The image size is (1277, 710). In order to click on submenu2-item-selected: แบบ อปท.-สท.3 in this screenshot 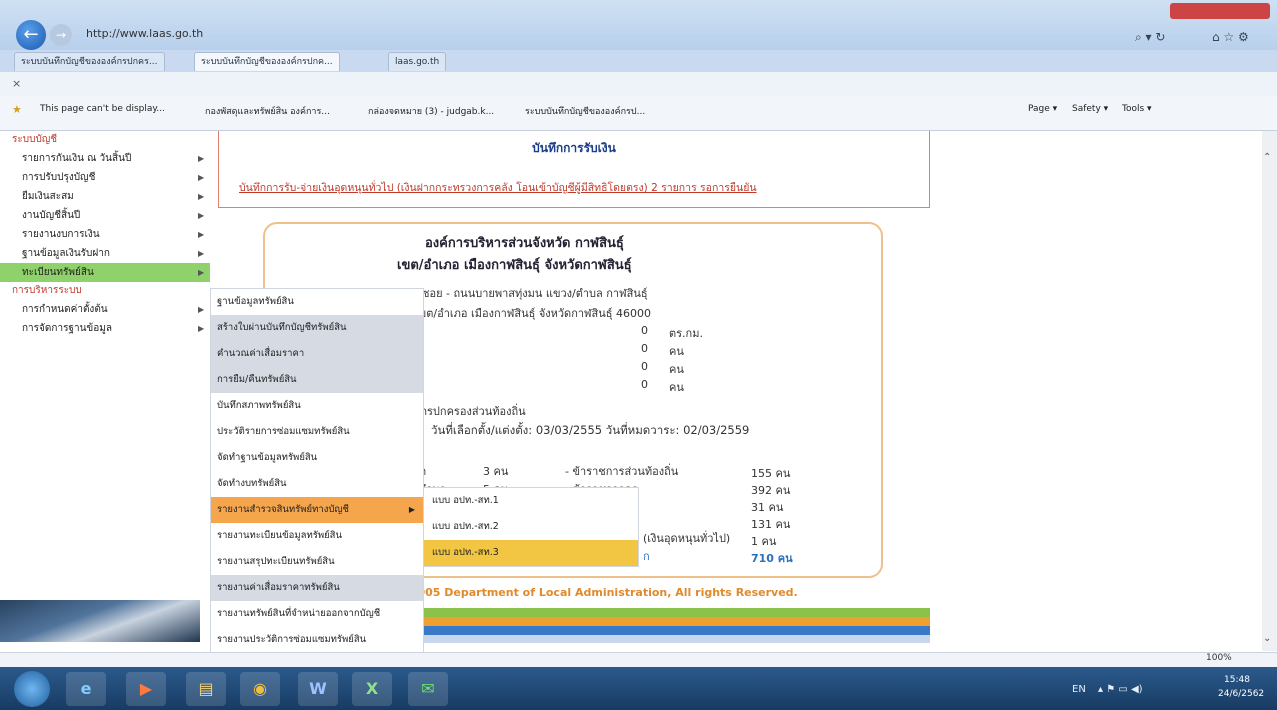, I will do `click(531, 553)`.